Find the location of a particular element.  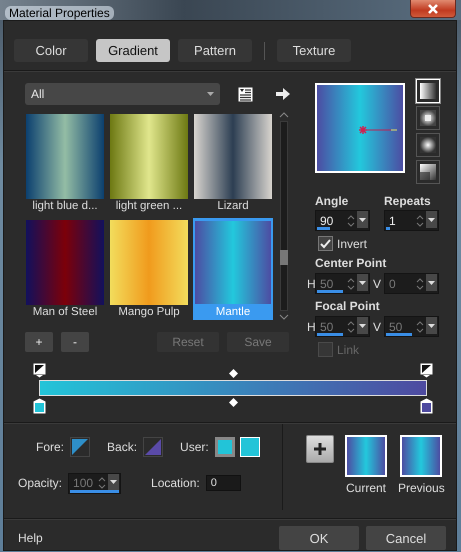

sunburst-gradient-icon is located at coordinates (428, 145).